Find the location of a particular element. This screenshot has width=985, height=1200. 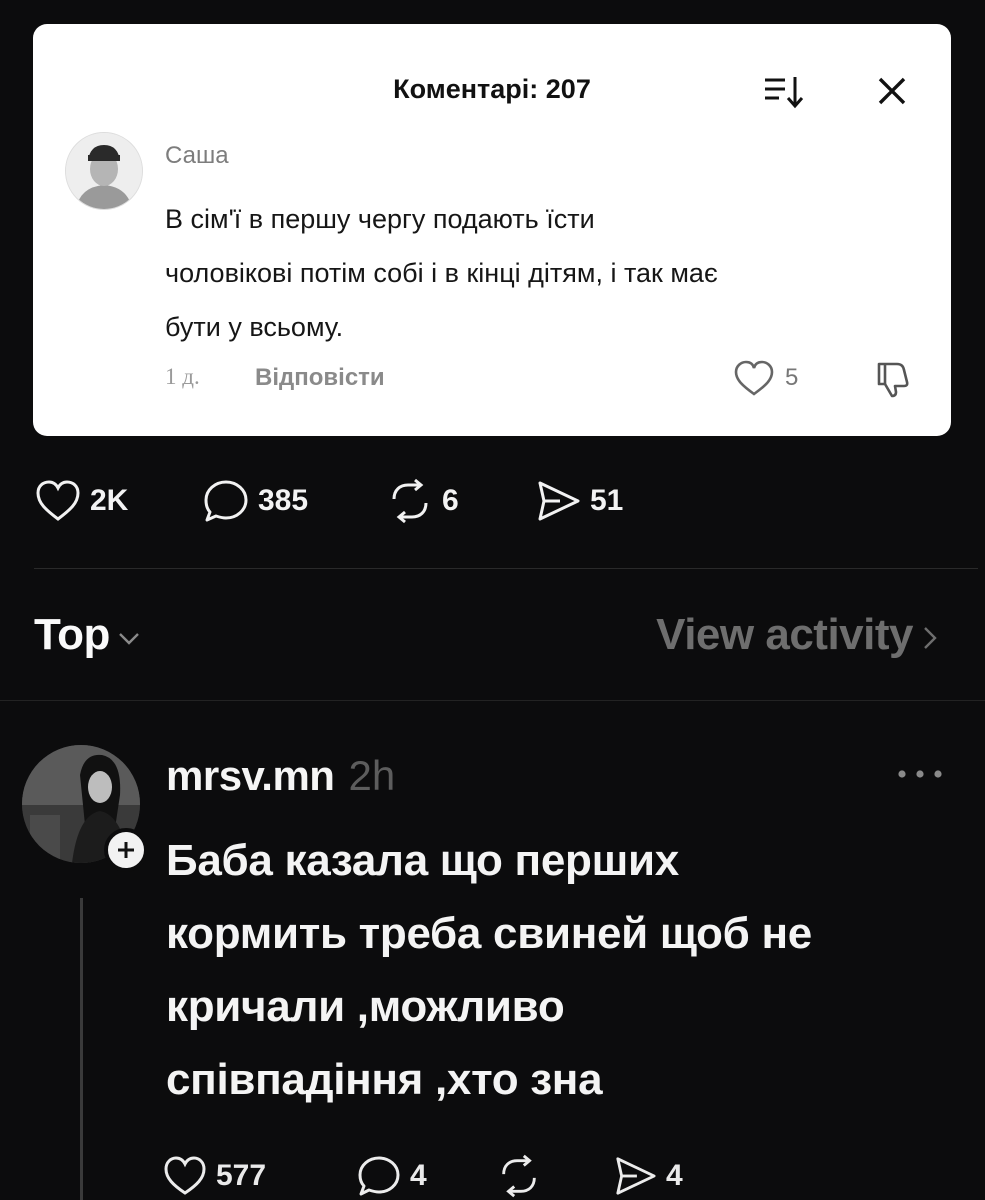

dislike-icon is located at coordinates (892, 378).